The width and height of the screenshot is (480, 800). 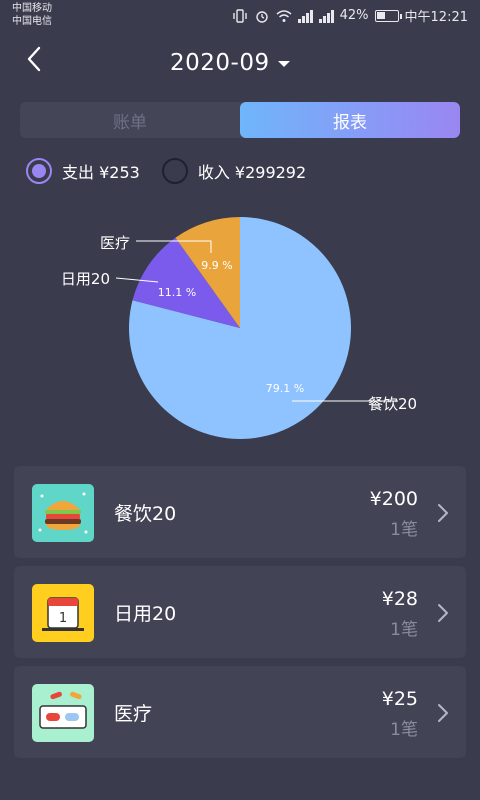 What do you see at coordinates (284, 16) in the screenshot?
I see `wifi-icon` at bounding box center [284, 16].